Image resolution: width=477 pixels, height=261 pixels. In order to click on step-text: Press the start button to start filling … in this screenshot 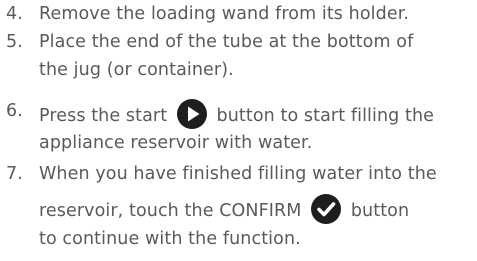, I will do `click(237, 115)`.